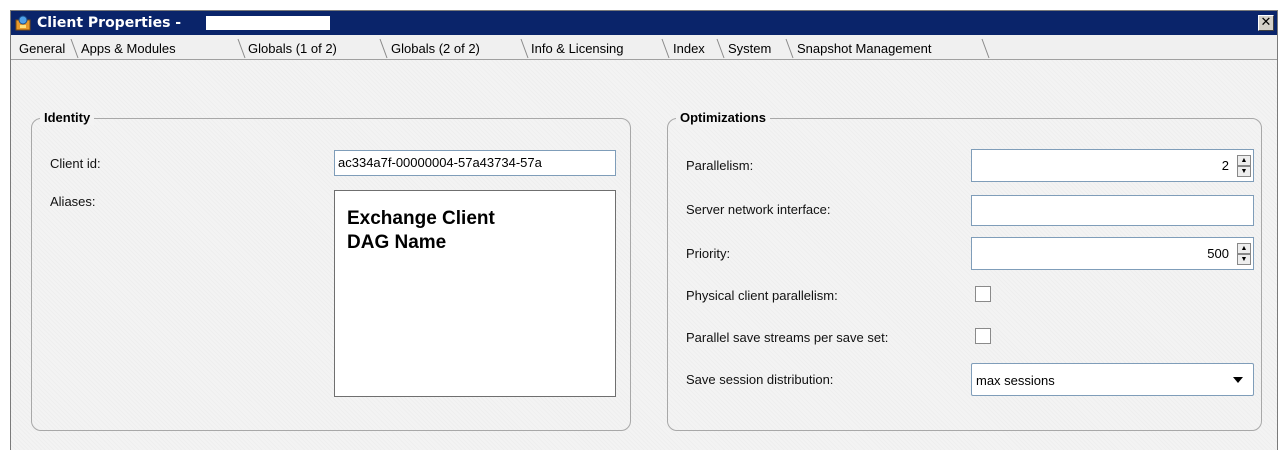 The image size is (1288, 450). I want to click on aliases-text: Exchange Client DAG Name, so click(421, 231).